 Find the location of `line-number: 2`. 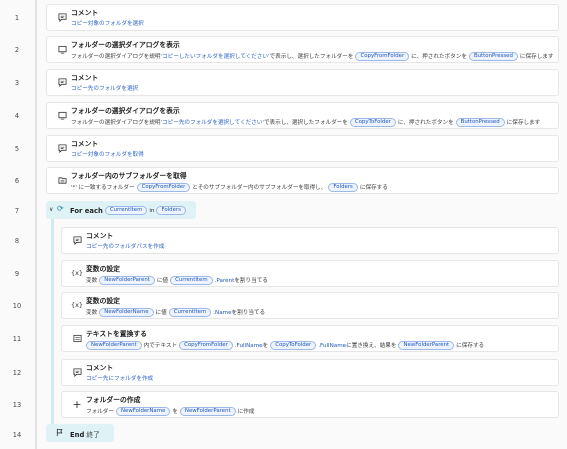

line-number: 2 is located at coordinates (17, 50).